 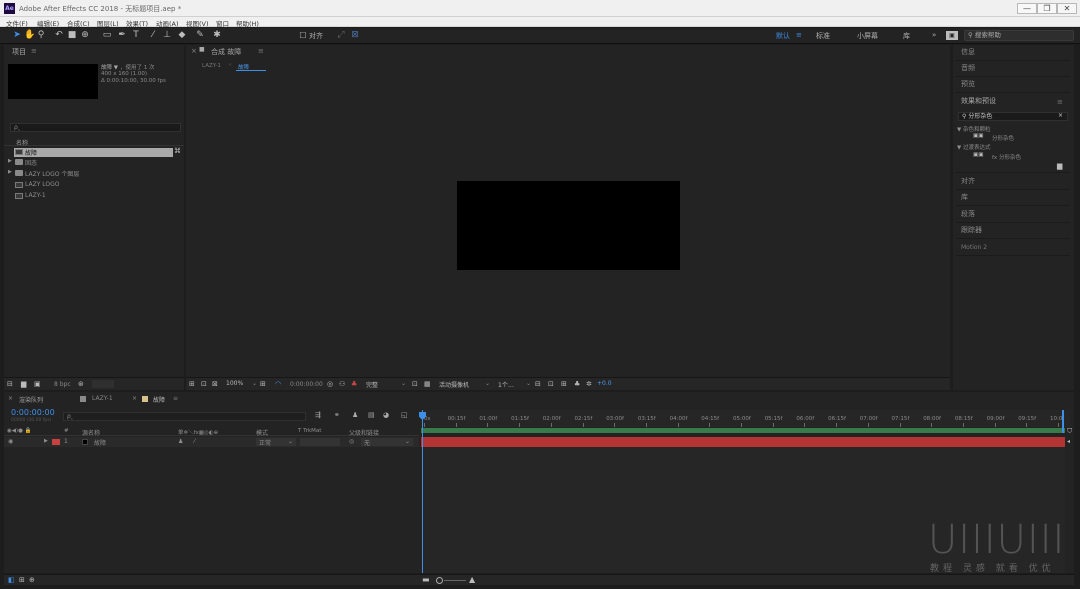 I want to click on current-time-indicator, so click(x=422, y=491).